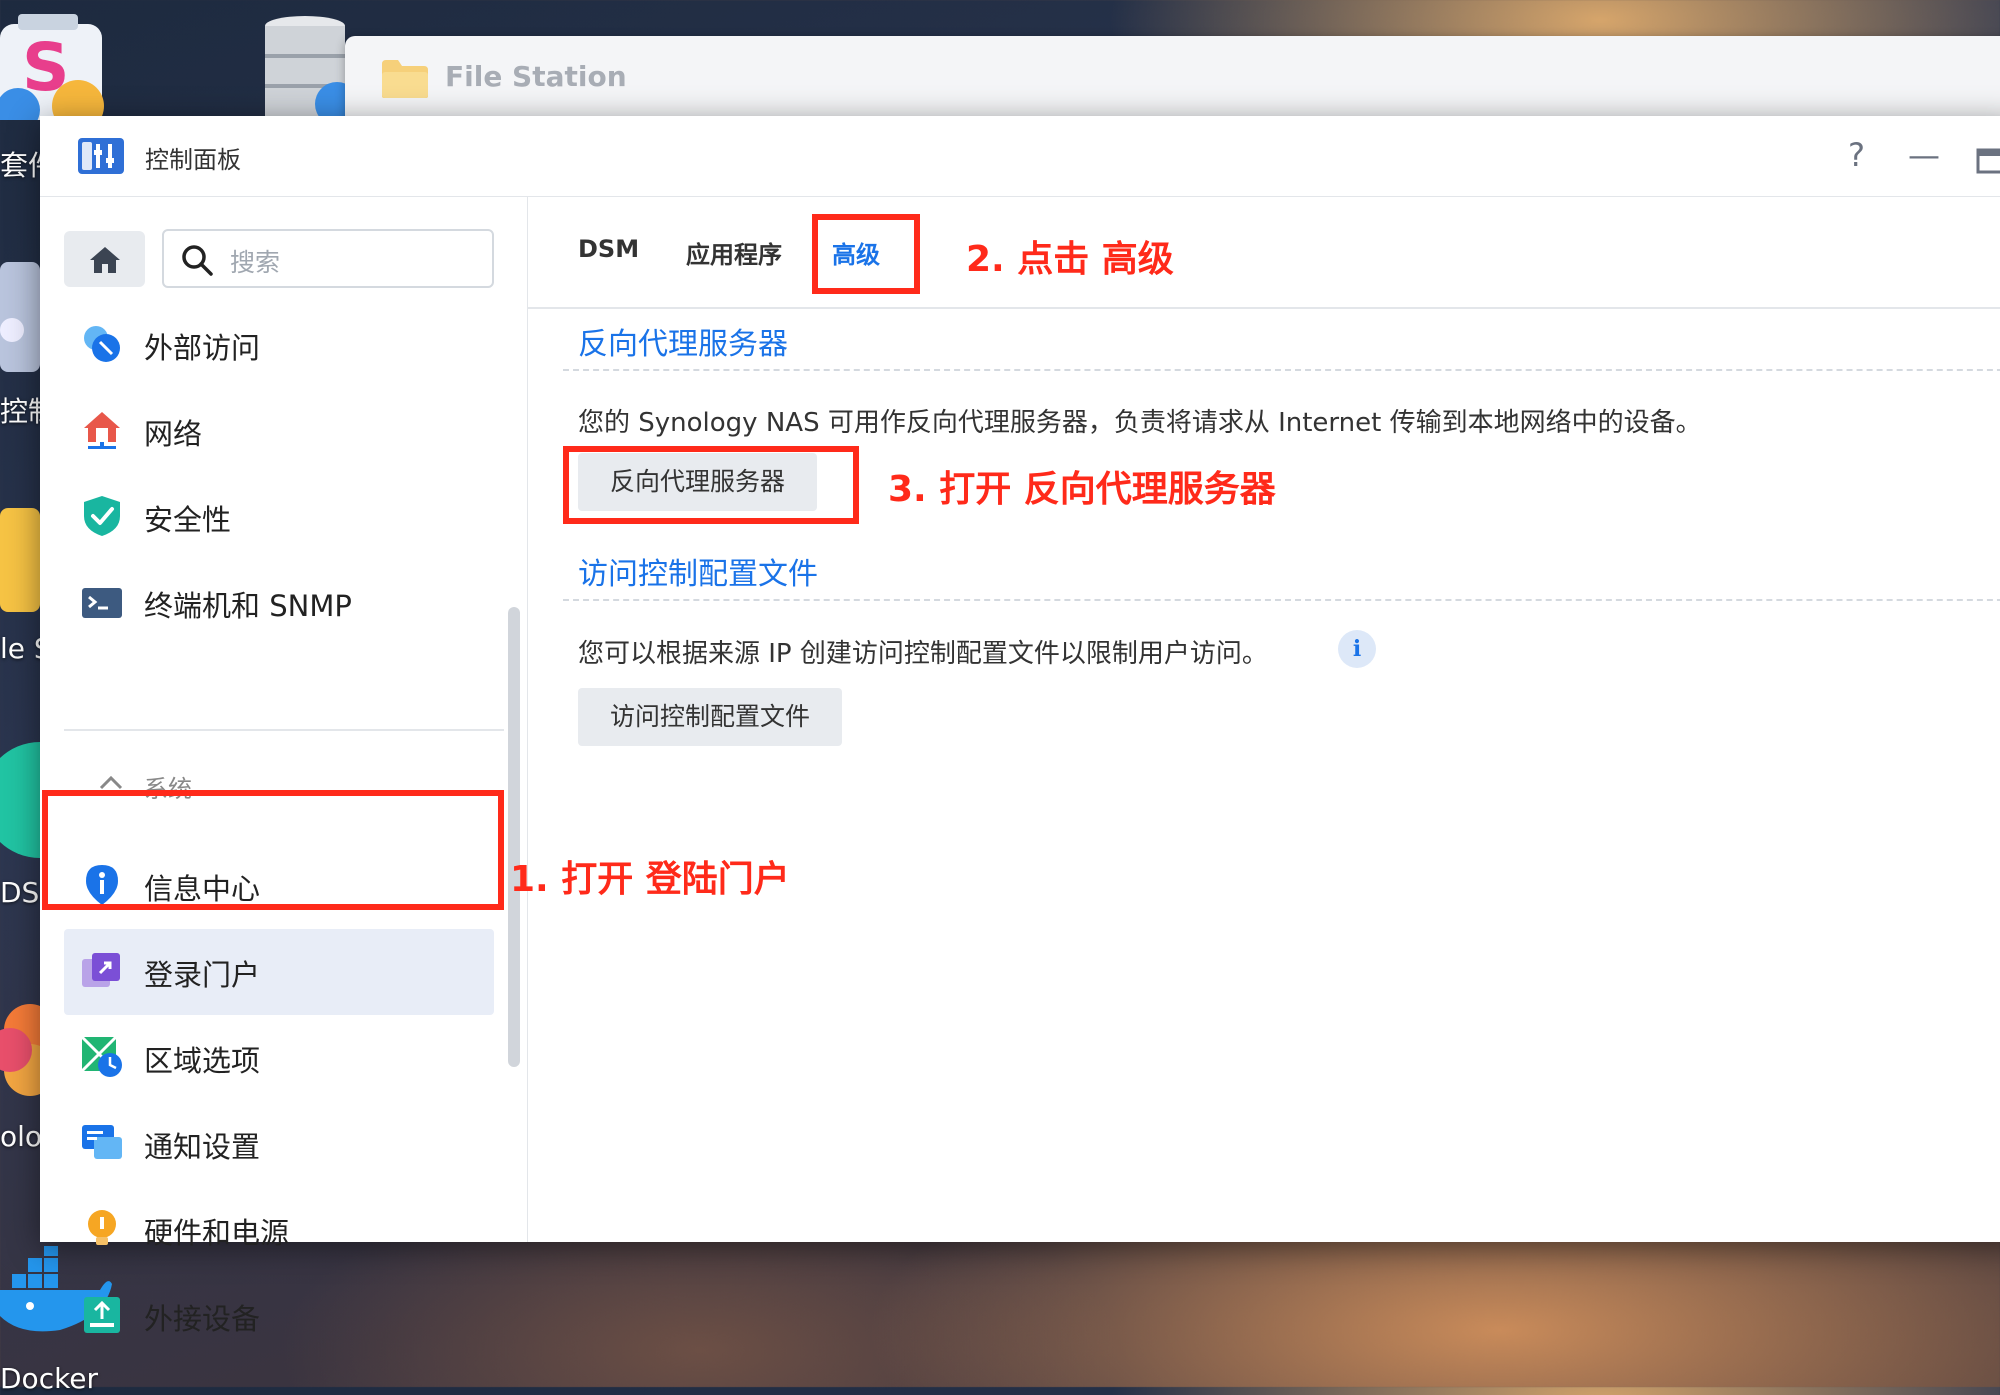 The height and width of the screenshot is (1395, 2000). Describe the element at coordinates (279, 1058) in the screenshot. I see `sidebar-item-regional-options: 区域选项` at that location.